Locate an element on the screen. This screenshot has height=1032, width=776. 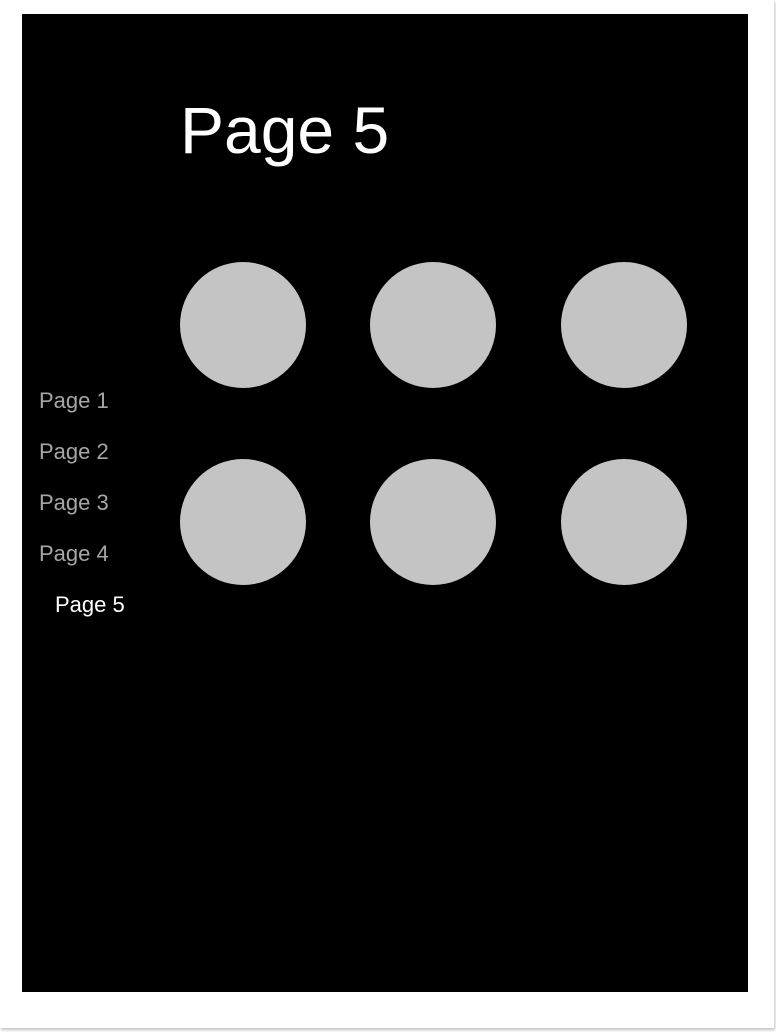
nav-item-page-3: Page 3 is located at coordinates (74, 503).